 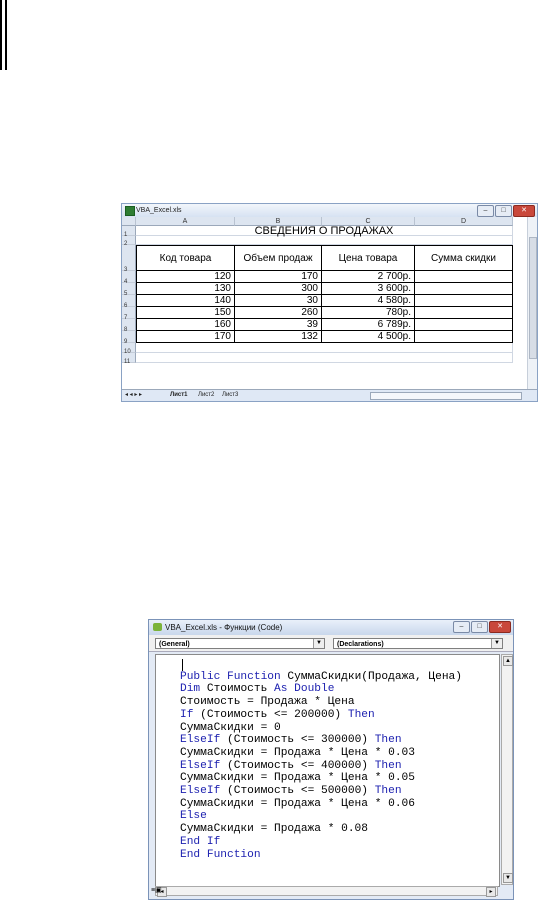 I want to click on corner-cell, so click(x=129, y=221).